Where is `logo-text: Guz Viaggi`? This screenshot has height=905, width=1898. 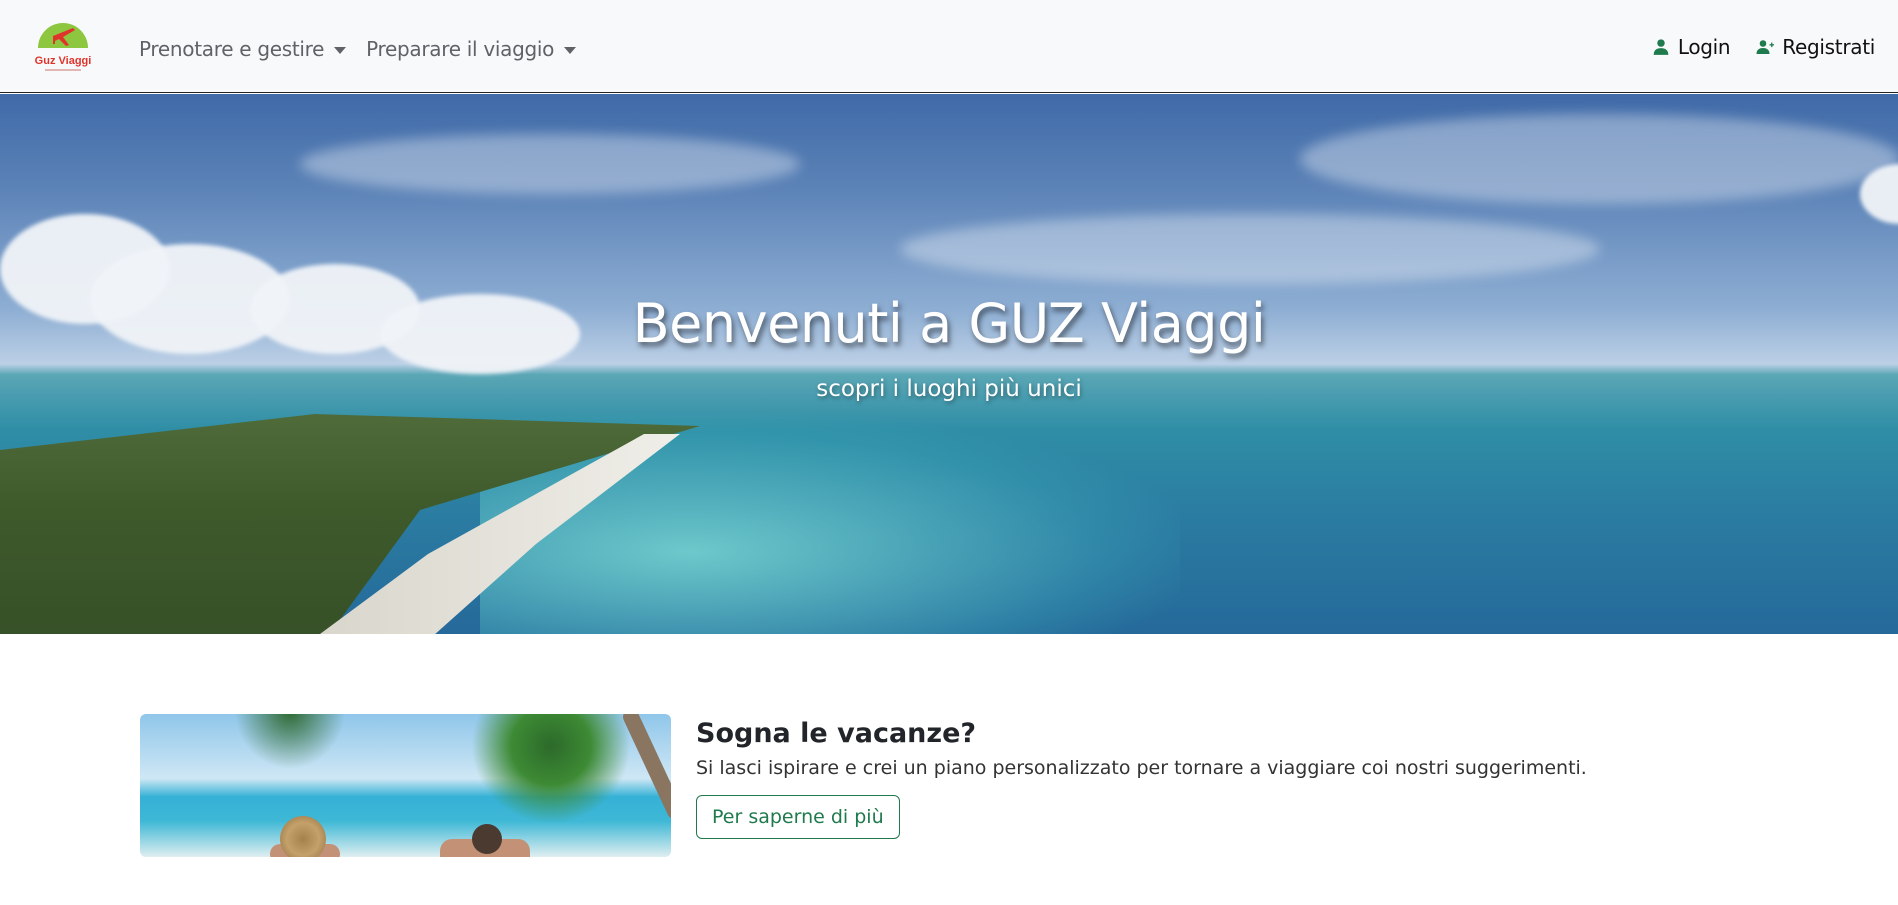
logo-text: Guz Viaggi is located at coordinates (63, 61).